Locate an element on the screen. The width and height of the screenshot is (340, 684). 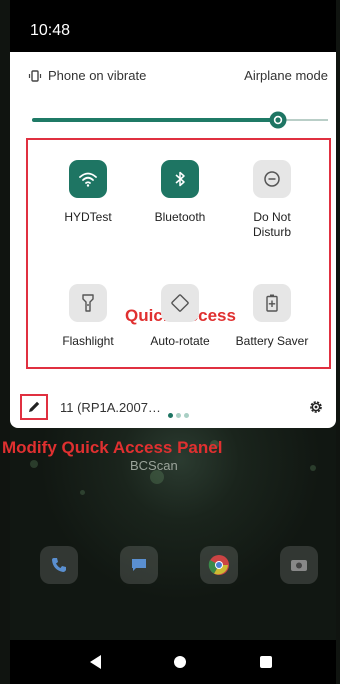
tile-auto-rotate: Auto-rotate is located at coordinates (180, 316).